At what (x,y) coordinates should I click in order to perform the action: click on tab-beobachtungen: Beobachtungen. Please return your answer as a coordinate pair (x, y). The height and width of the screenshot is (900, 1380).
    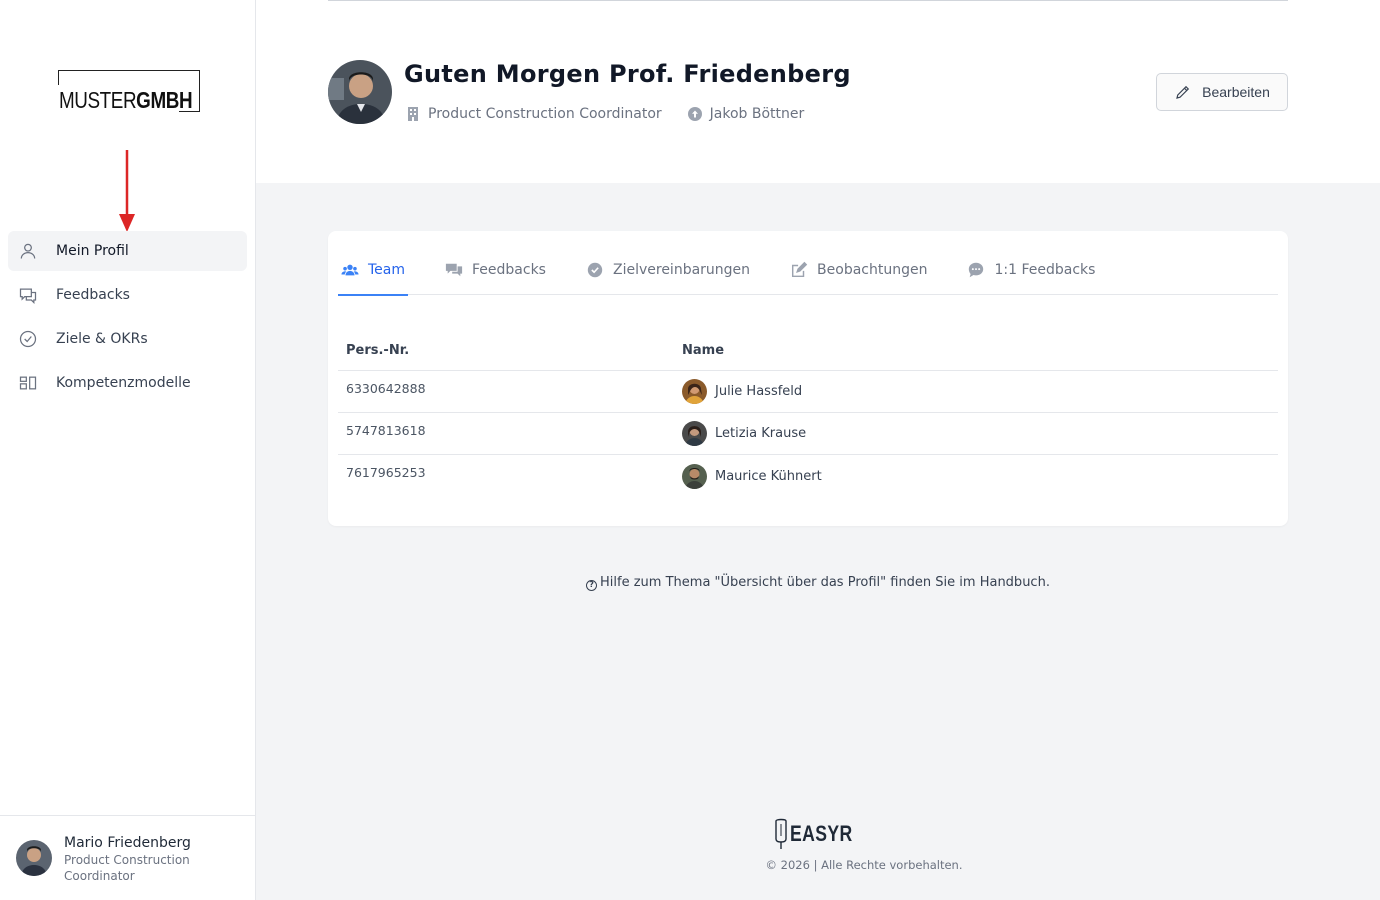
    Looking at the image, I should click on (858, 270).